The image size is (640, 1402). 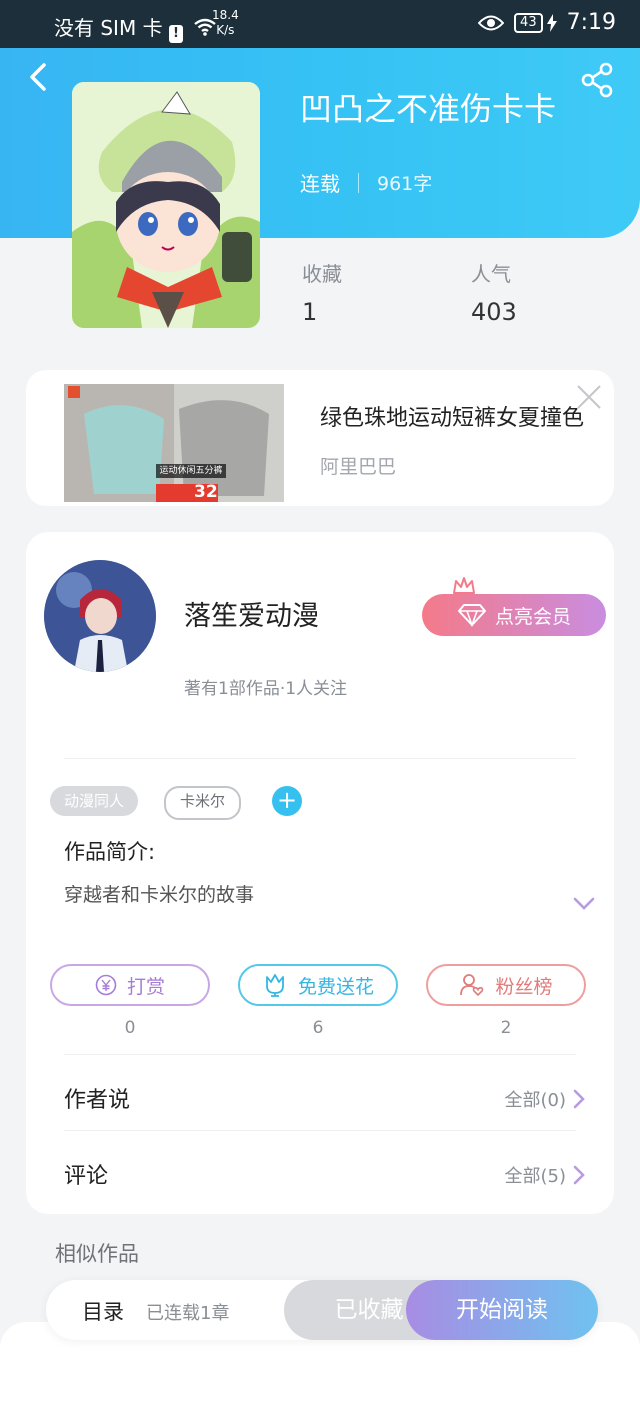 I want to click on author-says-link: 全部(0), so click(x=546, y=1099).